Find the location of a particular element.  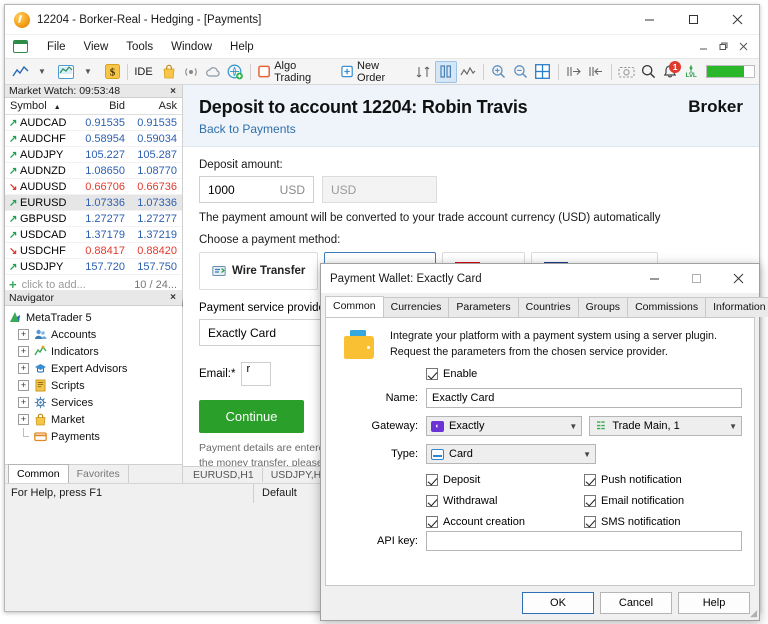

table-row: ↗ EURUSD 1.07336 1.07336 is located at coordinates (93, 202).